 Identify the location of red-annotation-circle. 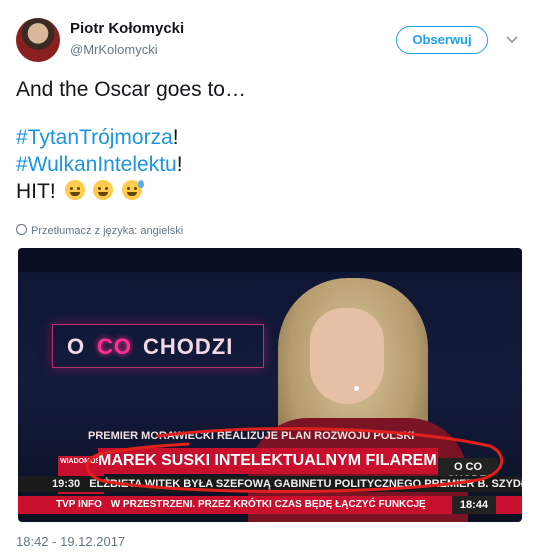
(294, 460).